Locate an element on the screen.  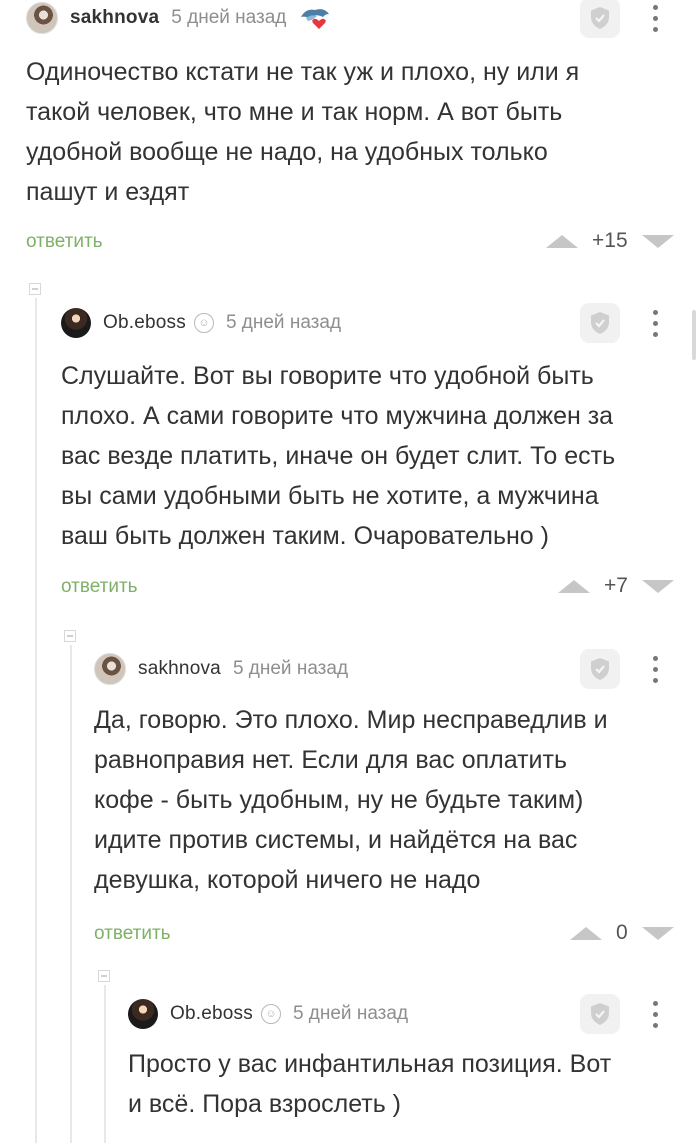
vote-controls: 0 is located at coordinates (622, 933).